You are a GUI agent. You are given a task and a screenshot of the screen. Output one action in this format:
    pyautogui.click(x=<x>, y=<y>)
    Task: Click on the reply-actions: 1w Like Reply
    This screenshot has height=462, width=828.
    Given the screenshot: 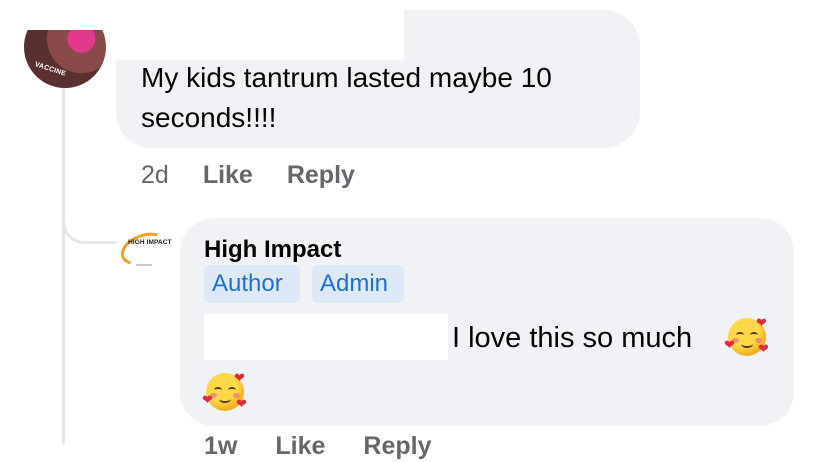 What is the action you would take?
    pyautogui.click(x=336, y=447)
    